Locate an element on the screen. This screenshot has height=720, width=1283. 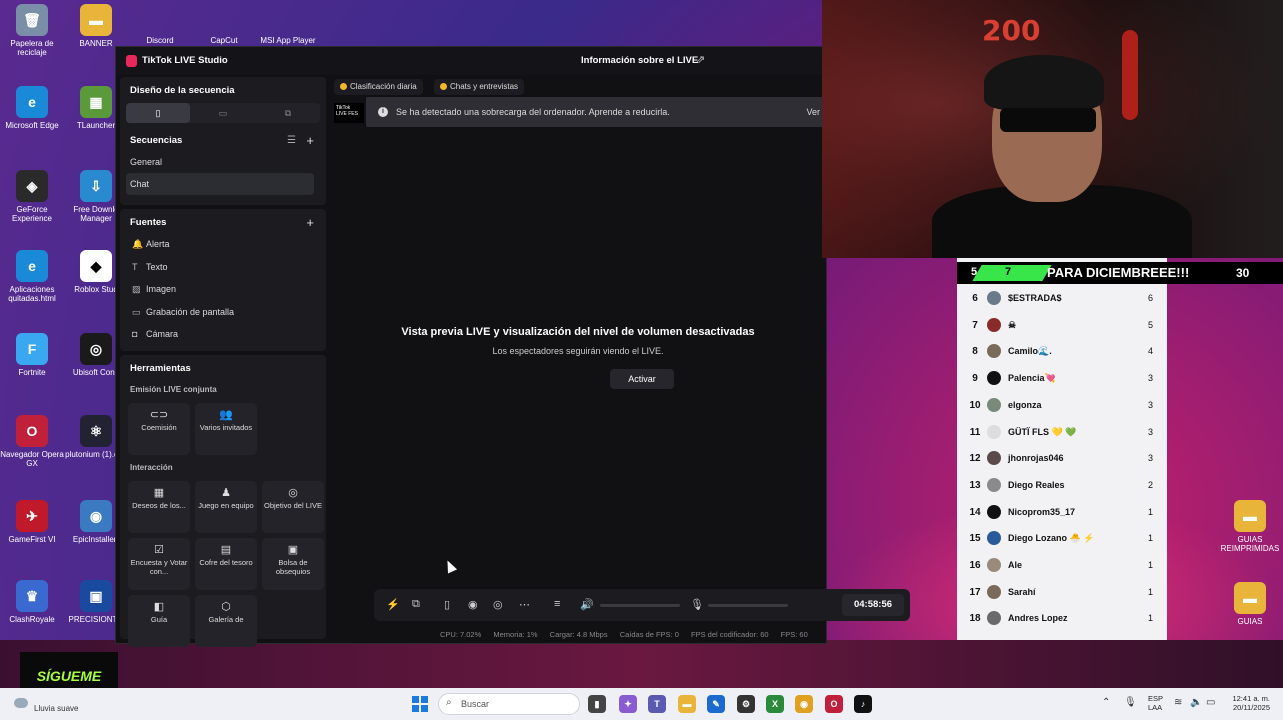
speaker-icon: 🔊 is located at coordinates (587, 604).